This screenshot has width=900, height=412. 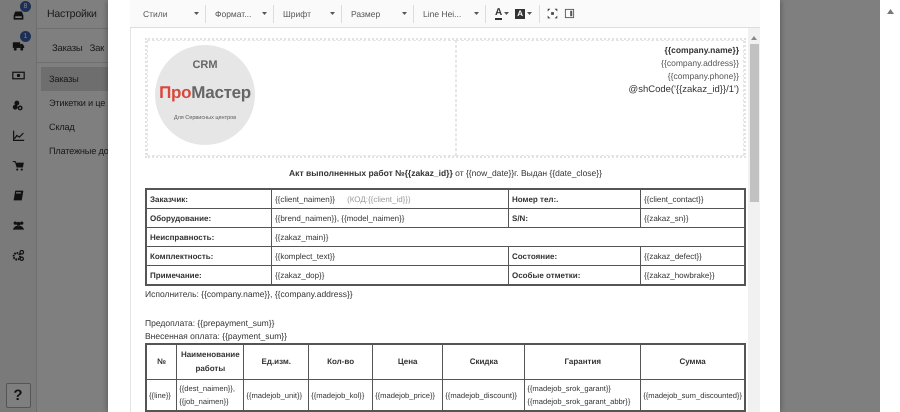 I want to click on column-header: Наименование работы, so click(x=210, y=362).